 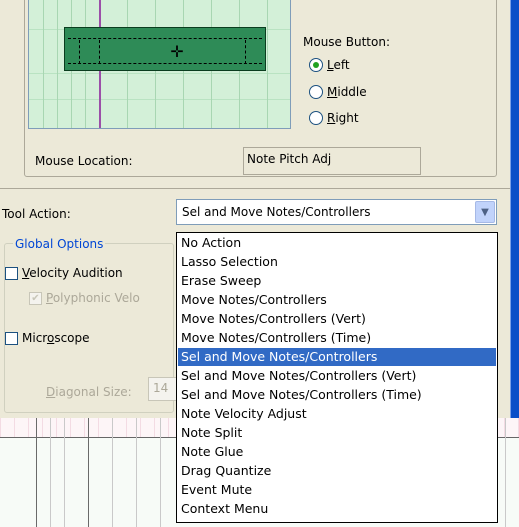 What do you see at coordinates (337, 433) in the screenshot?
I see `dropdown-option: Note Split` at bounding box center [337, 433].